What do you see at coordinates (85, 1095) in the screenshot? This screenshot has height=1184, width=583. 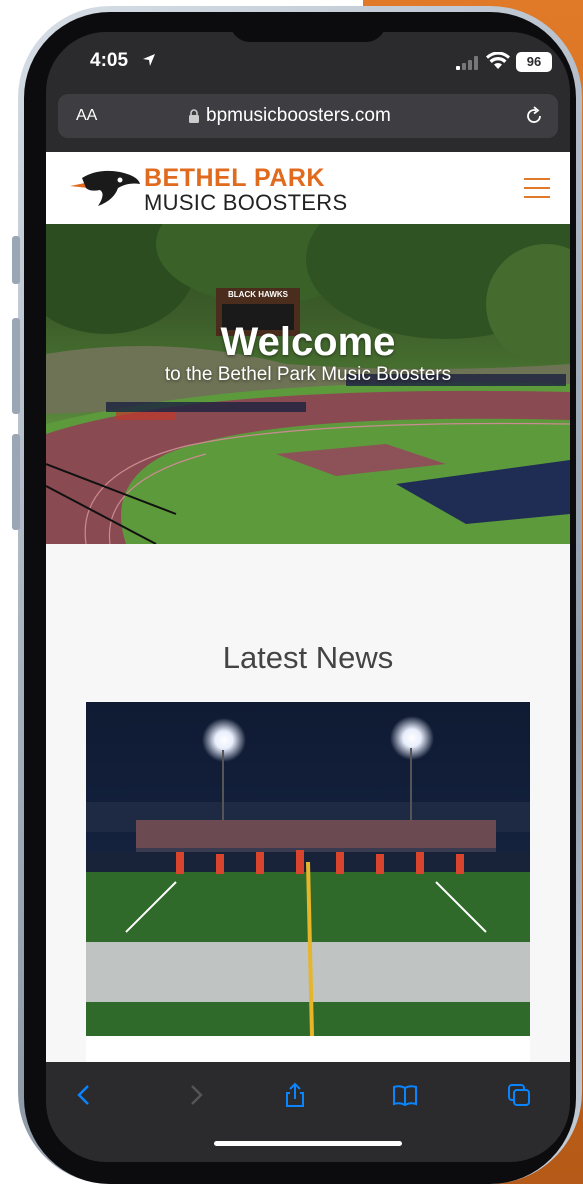 I see `back-icon` at bounding box center [85, 1095].